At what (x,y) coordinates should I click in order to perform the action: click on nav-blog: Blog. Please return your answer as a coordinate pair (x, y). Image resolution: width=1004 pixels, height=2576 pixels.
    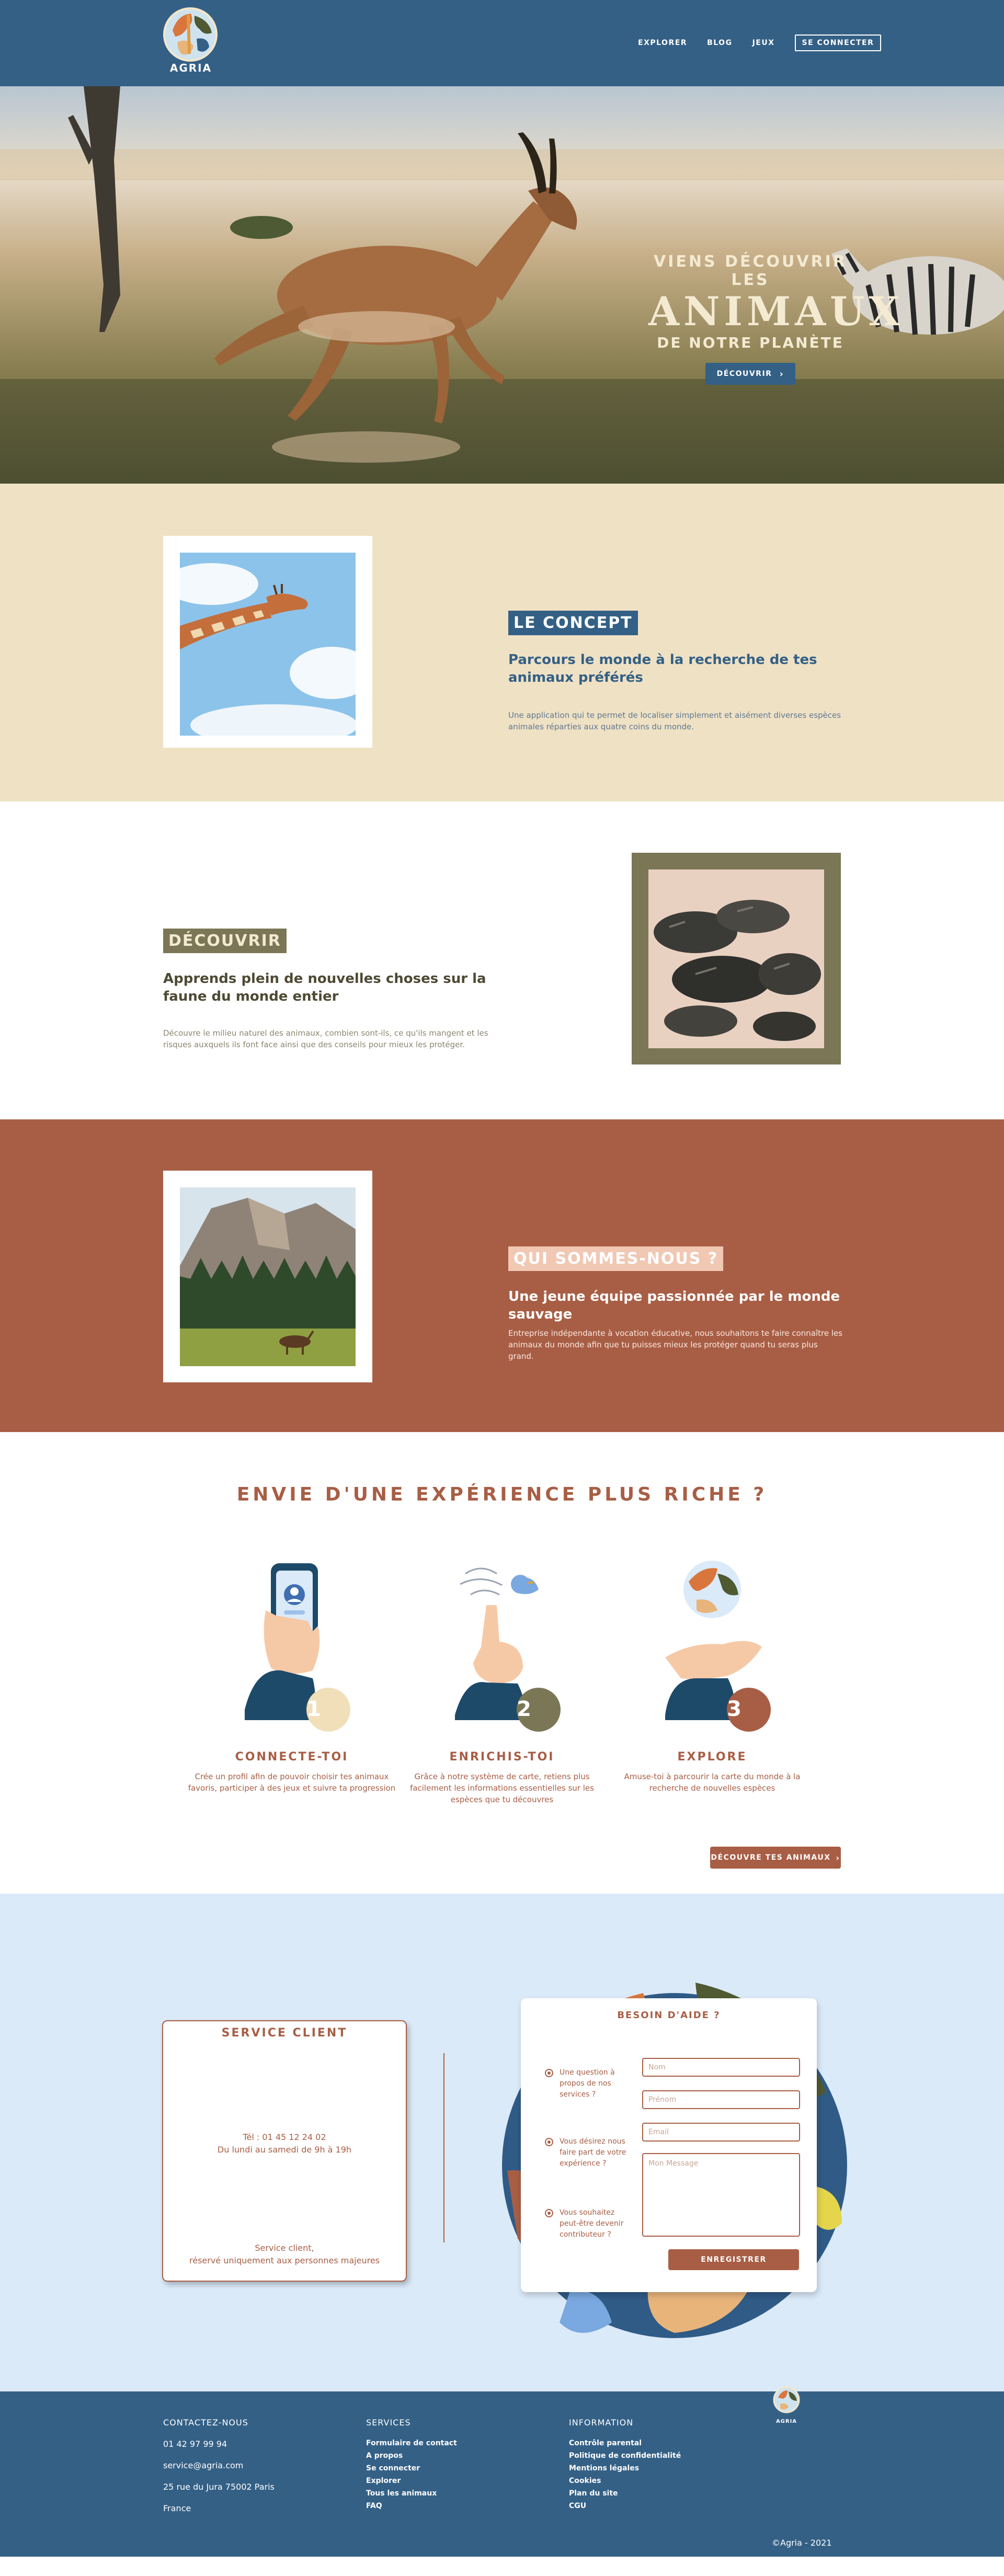
    Looking at the image, I should click on (720, 43).